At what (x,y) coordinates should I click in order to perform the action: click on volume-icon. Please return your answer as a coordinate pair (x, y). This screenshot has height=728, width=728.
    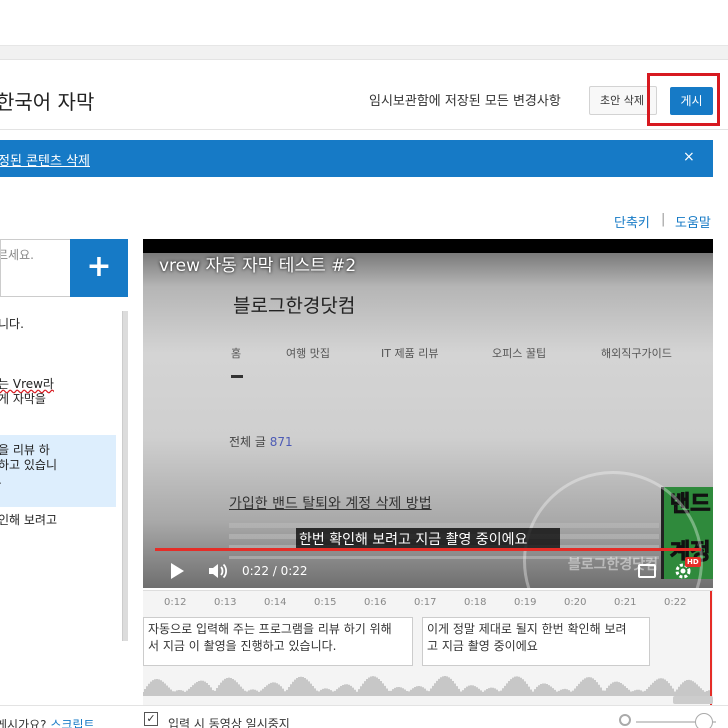
    Looking at the image, I should click on (218, 571).